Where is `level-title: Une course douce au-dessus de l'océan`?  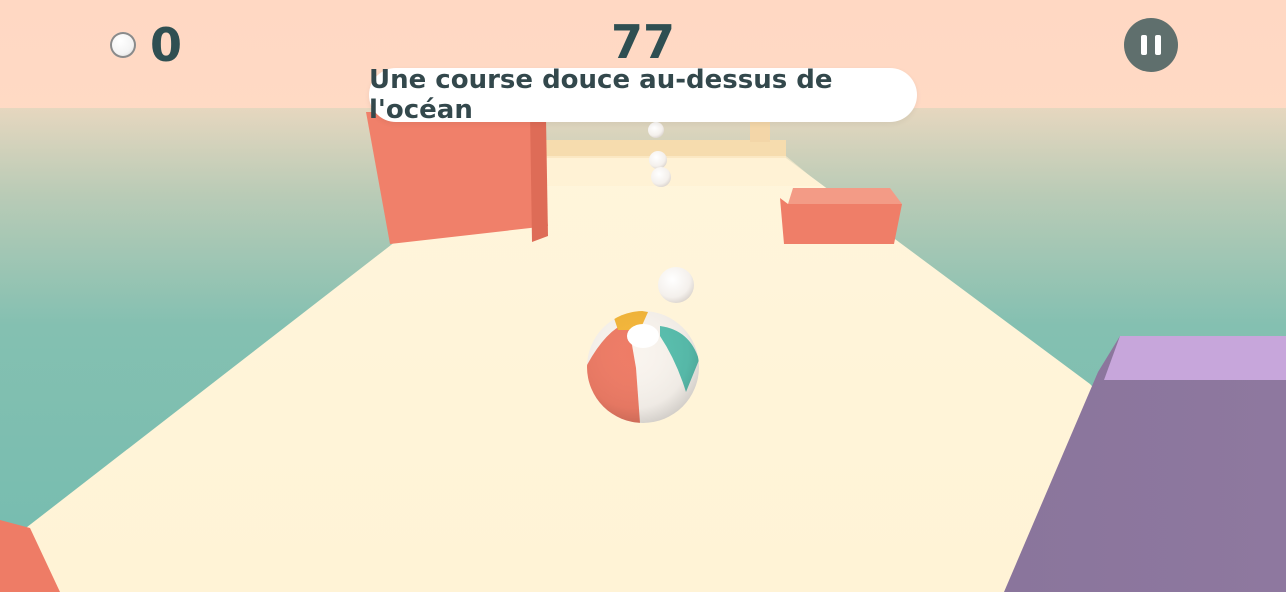 level-title: Une course douce au-dessus de l'océan is located at coordinates (643, 95).